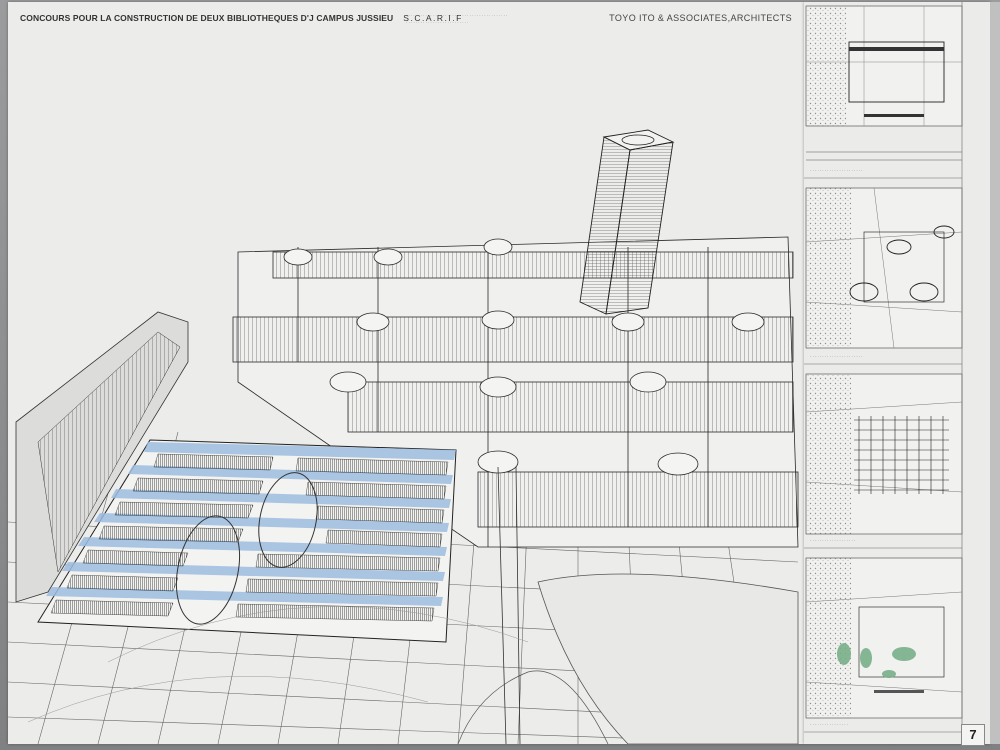 The image size is (1000, 750). What do you see at coordinates (833, 540) in the screenshot?
I see `caption-3: · · · · · · · · · · · · · · · · · · ·` at bounding box center [833, 540].